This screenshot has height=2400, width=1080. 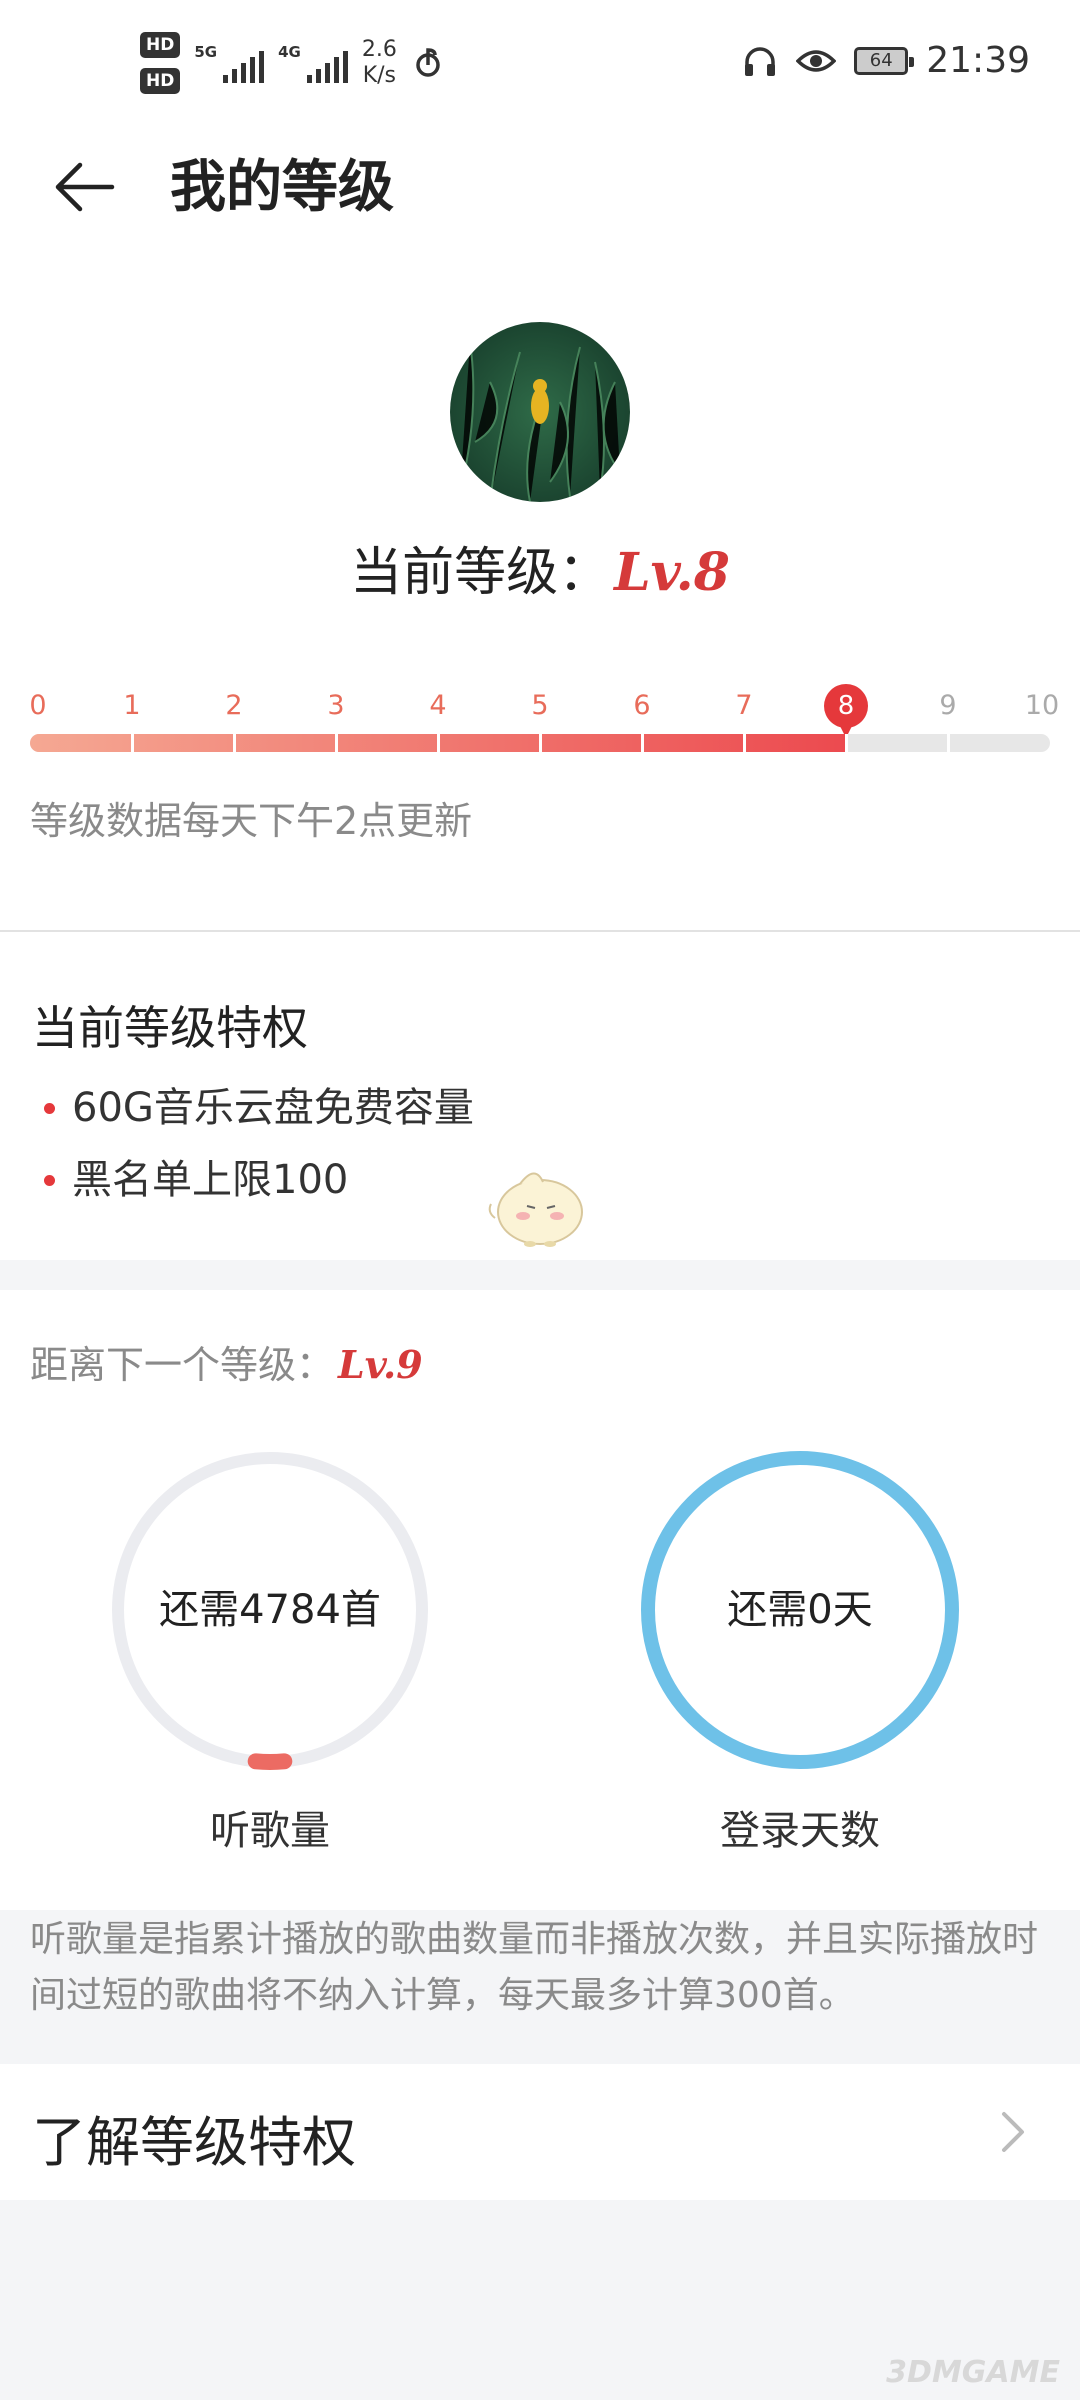 What do you see at coordinates (160, 81) in the screenshot?
I see `hd-badge-sim2: HD` at bounding box center [160, 81].